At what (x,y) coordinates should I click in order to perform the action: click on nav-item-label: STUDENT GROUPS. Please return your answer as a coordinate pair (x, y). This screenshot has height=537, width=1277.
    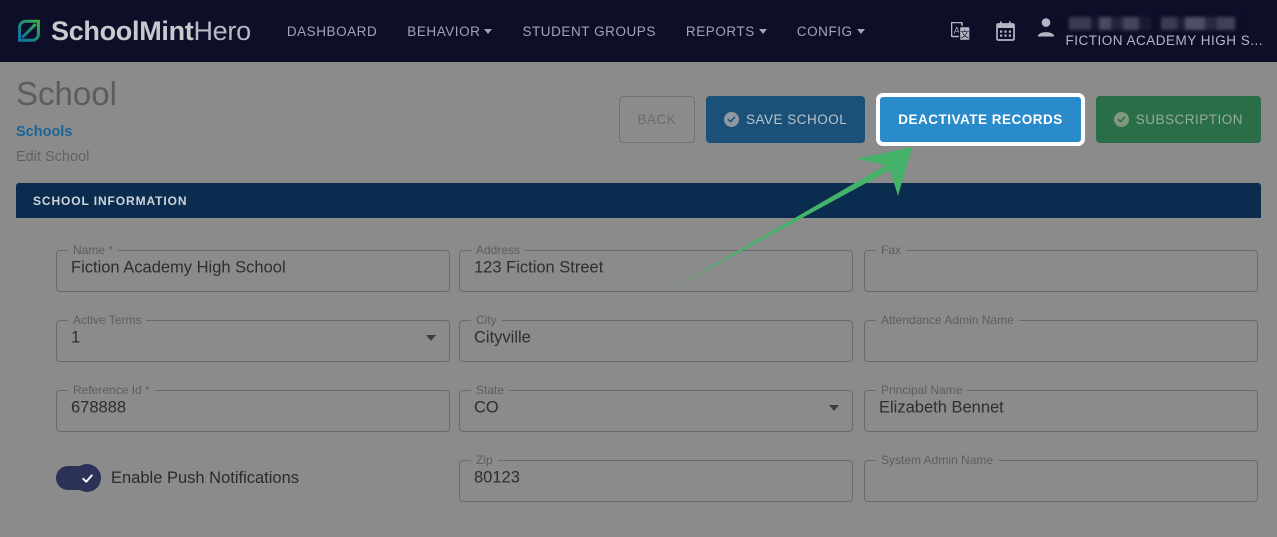
    Looking at the image, I should click on (589, 31).